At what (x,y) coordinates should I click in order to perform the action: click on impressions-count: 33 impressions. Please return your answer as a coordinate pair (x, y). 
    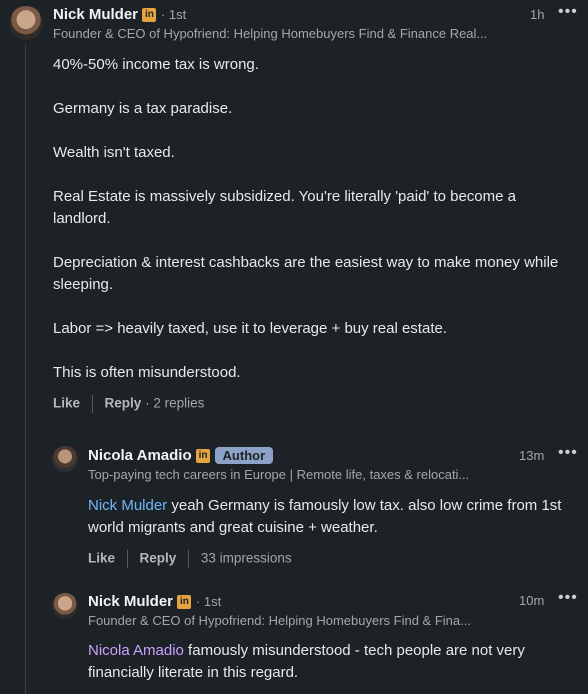
    Looking at the image, I should click on (246, 558).